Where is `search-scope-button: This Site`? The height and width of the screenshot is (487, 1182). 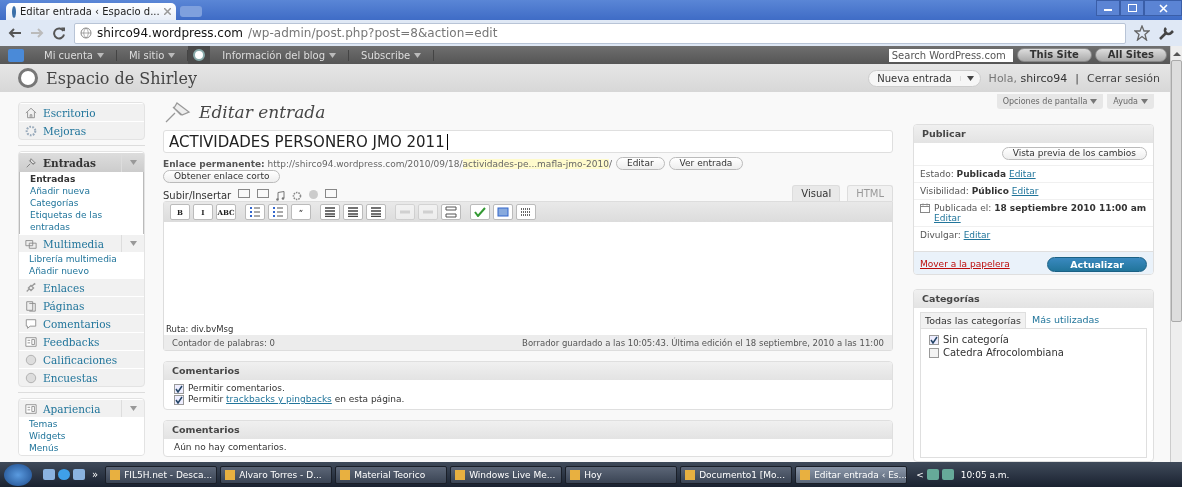 search-scope-button: This Site is located at coordinates (1054, 55).